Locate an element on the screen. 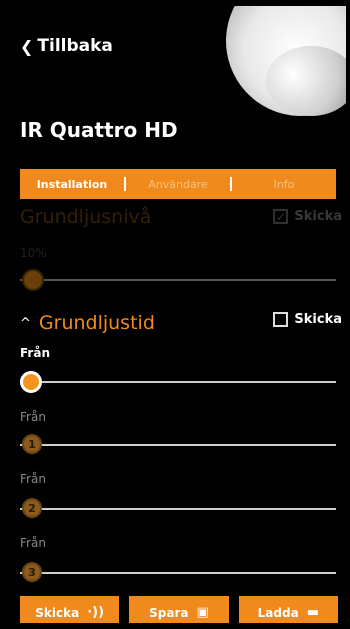  tab-installation: Installation is located at coordinates (72, 184).